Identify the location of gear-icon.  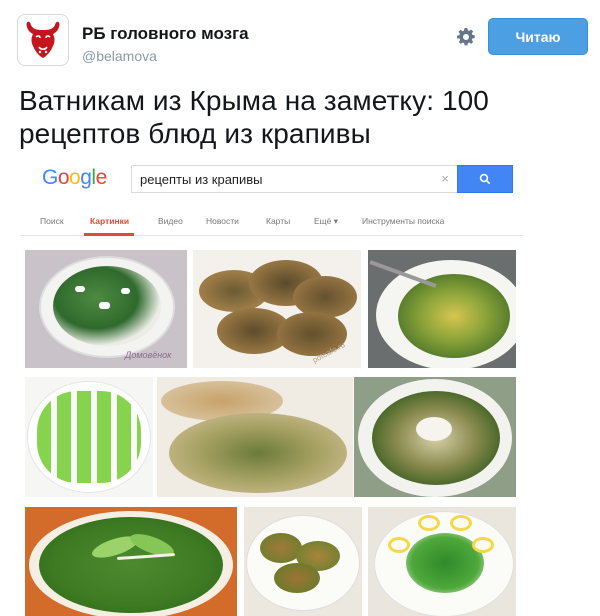
(466, 37).